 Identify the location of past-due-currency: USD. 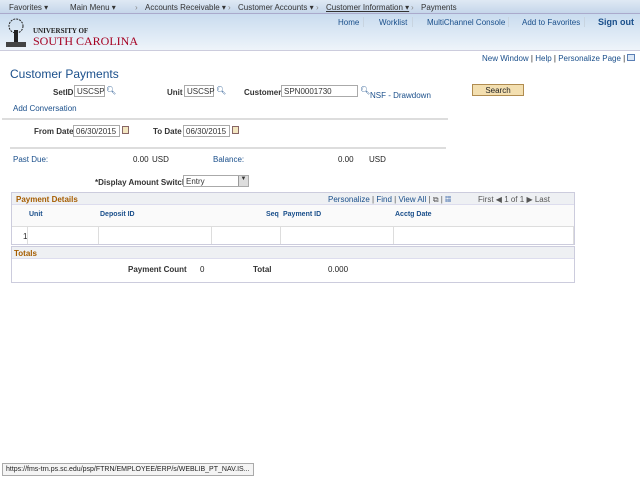
(160, 159).